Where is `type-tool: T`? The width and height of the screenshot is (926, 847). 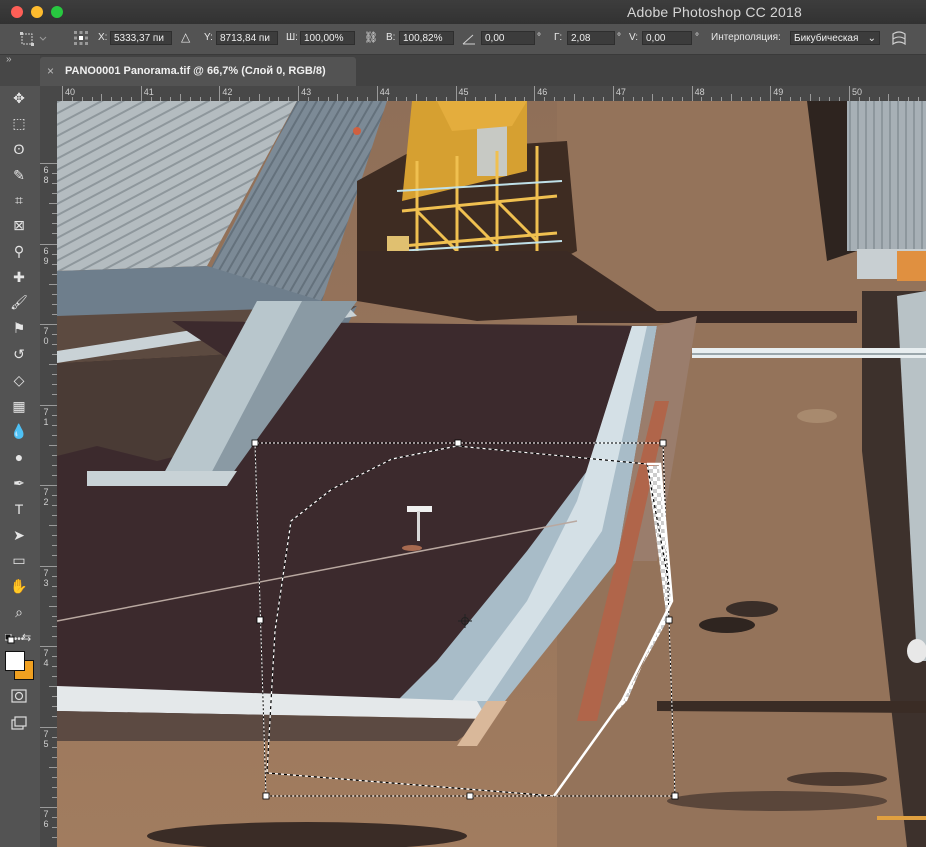
type-tool: T is located at coordinates (19, 509).